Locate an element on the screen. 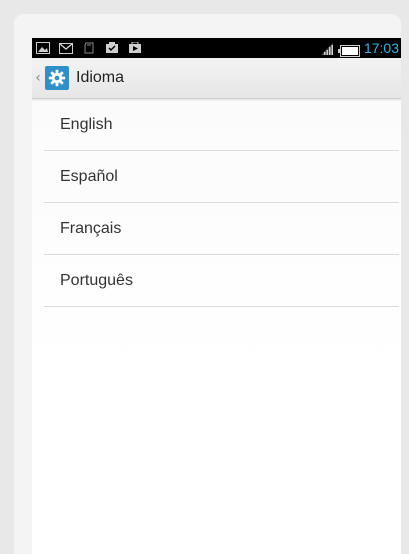 The image size is (409, 554). system-icons: 17:03 is located at coordinates (359, 48).